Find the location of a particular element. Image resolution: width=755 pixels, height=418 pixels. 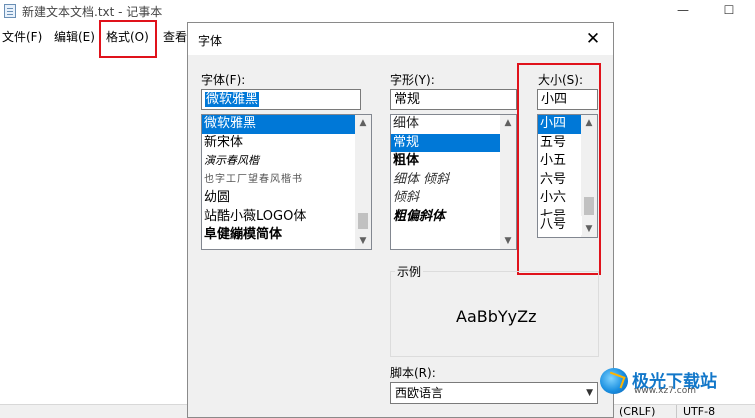

font-option: 新宋体 is located at coordinates (286, 143).